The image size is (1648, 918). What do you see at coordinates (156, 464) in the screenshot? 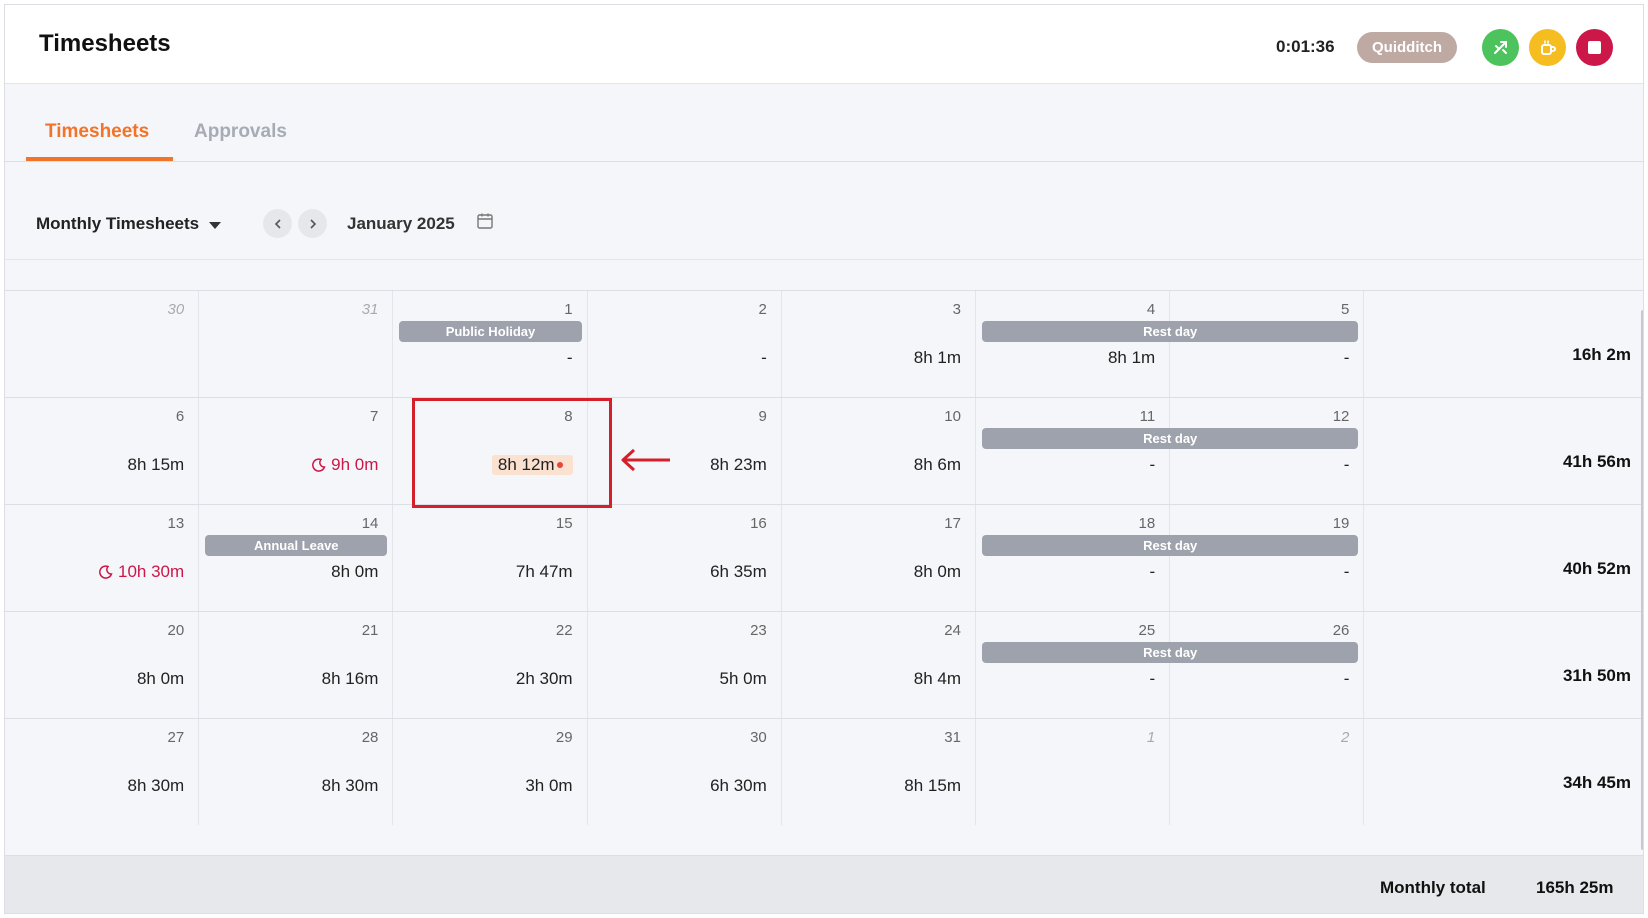
I see `day-hours-value: 8h 15m` at bounding box center [156, 464].